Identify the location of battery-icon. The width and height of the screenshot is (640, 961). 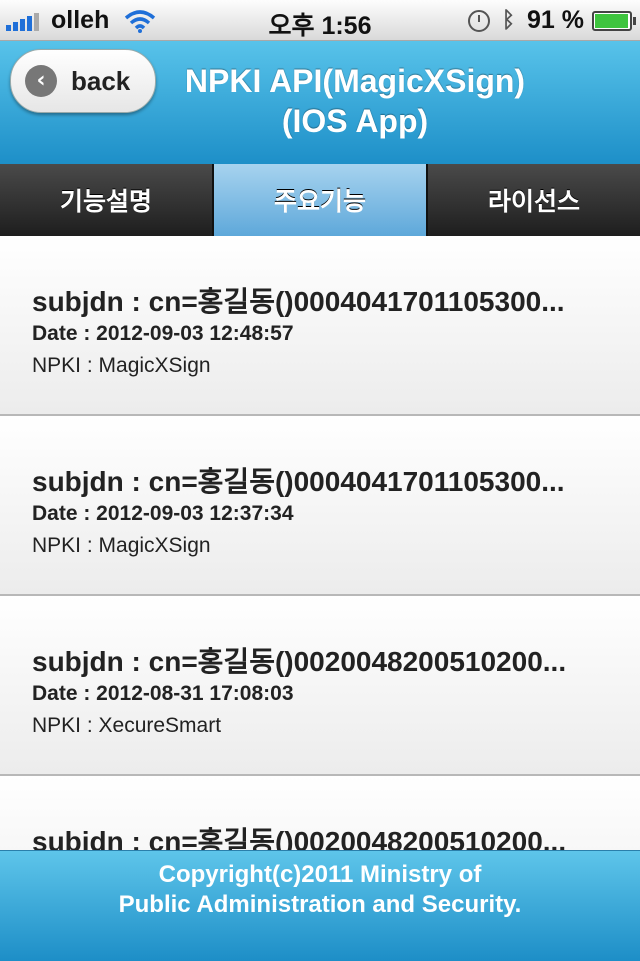
(614, 20).